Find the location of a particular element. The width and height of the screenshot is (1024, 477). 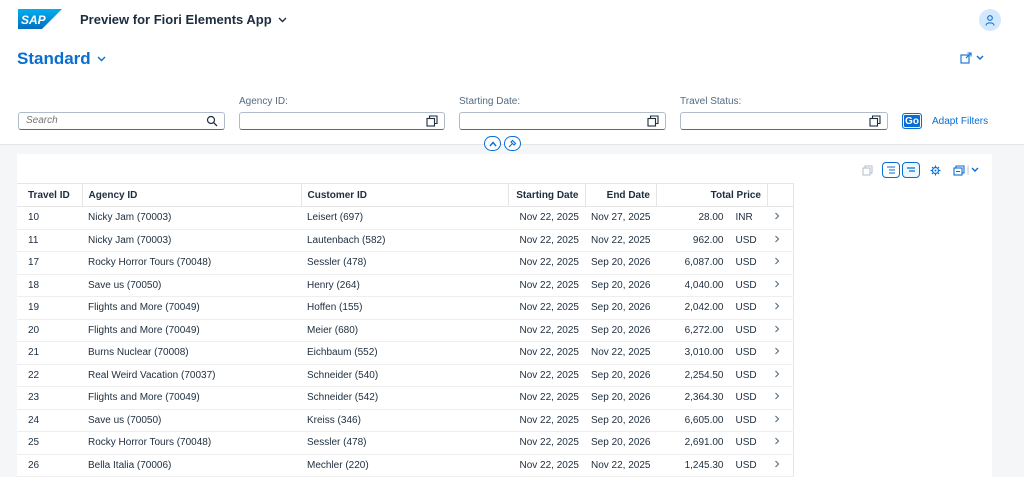

app-title: Preview for Fiori Elements App is located at coordinates (176, 19).